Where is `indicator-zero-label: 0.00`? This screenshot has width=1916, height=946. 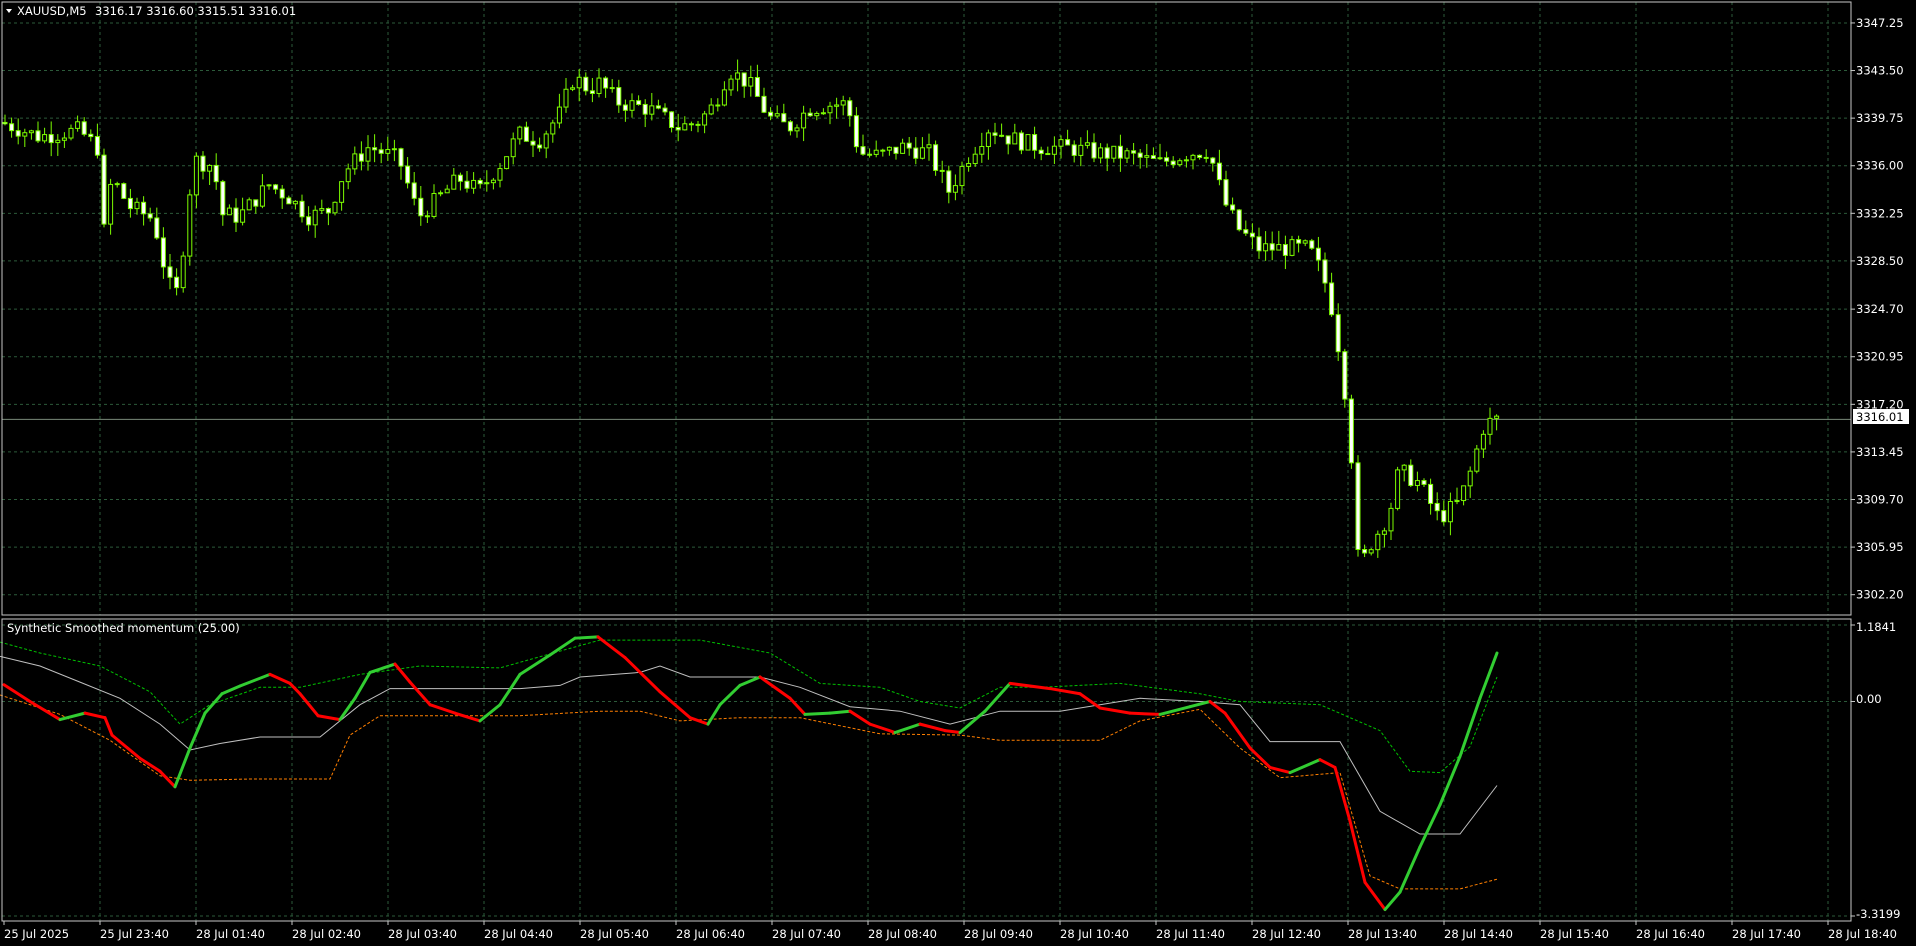 indicator-zero-label: 0.00 is located at coordinates (1869, 699).